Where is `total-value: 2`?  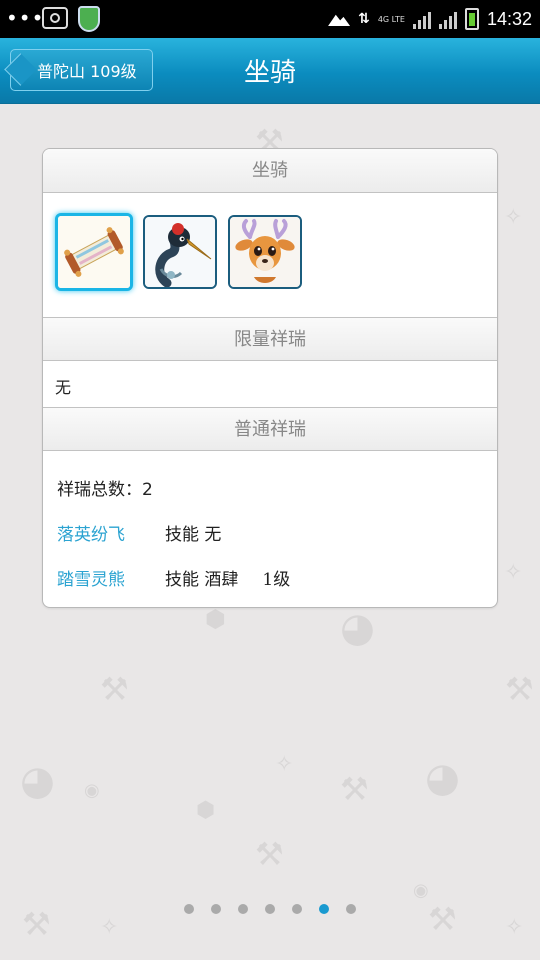
total-value: 2 is located at coordinates (147, 490).